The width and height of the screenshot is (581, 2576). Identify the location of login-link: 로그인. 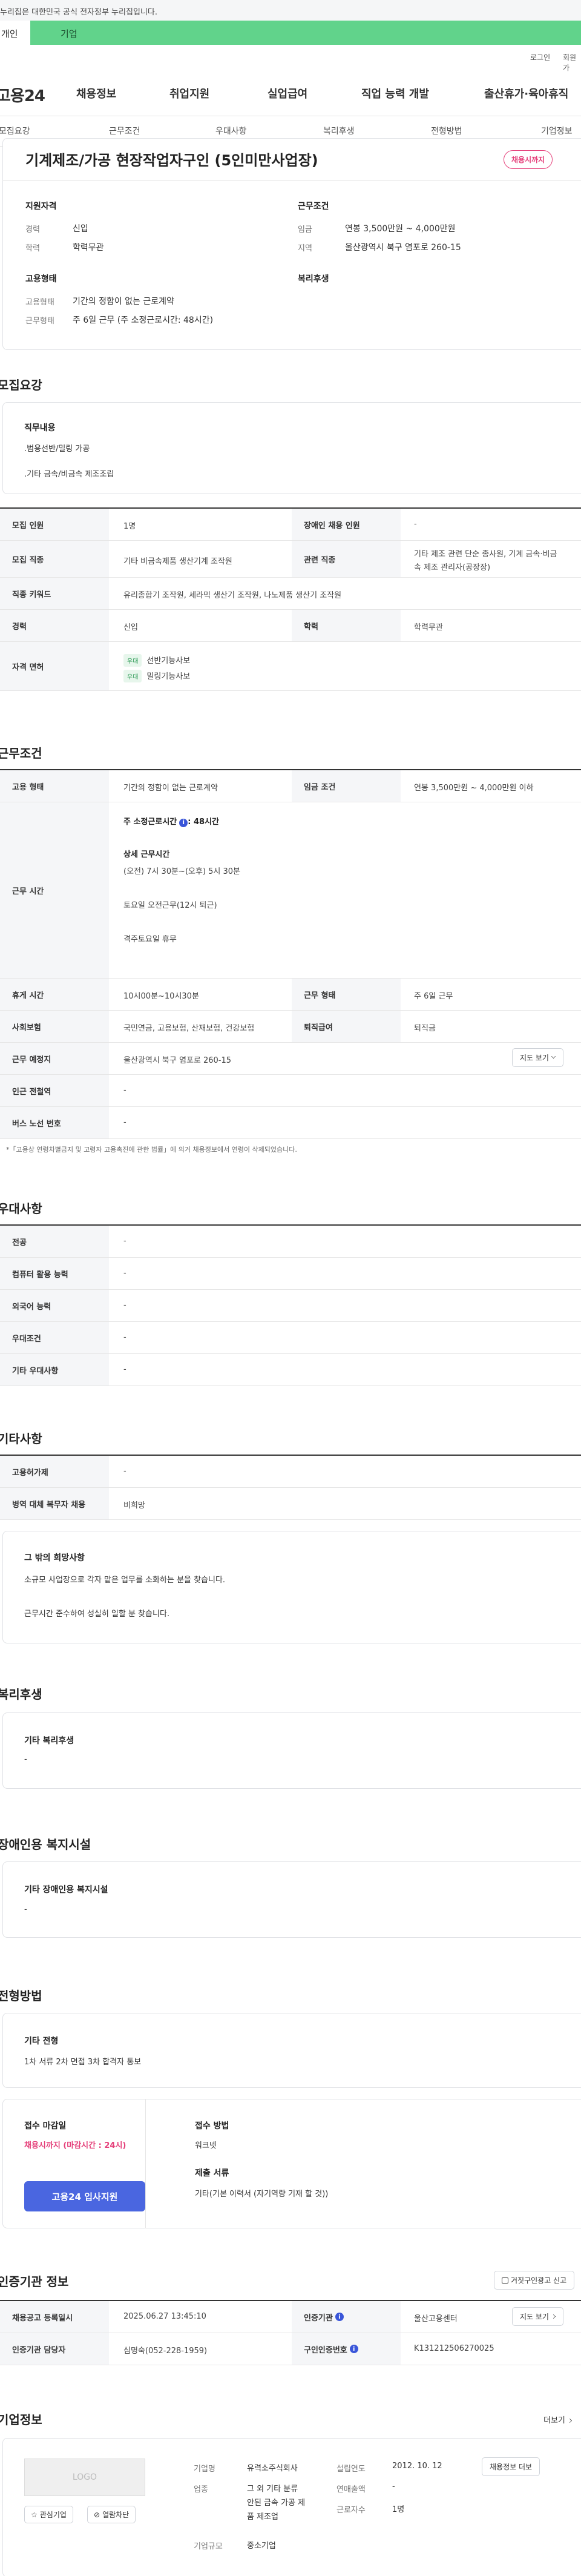
(540, 57).